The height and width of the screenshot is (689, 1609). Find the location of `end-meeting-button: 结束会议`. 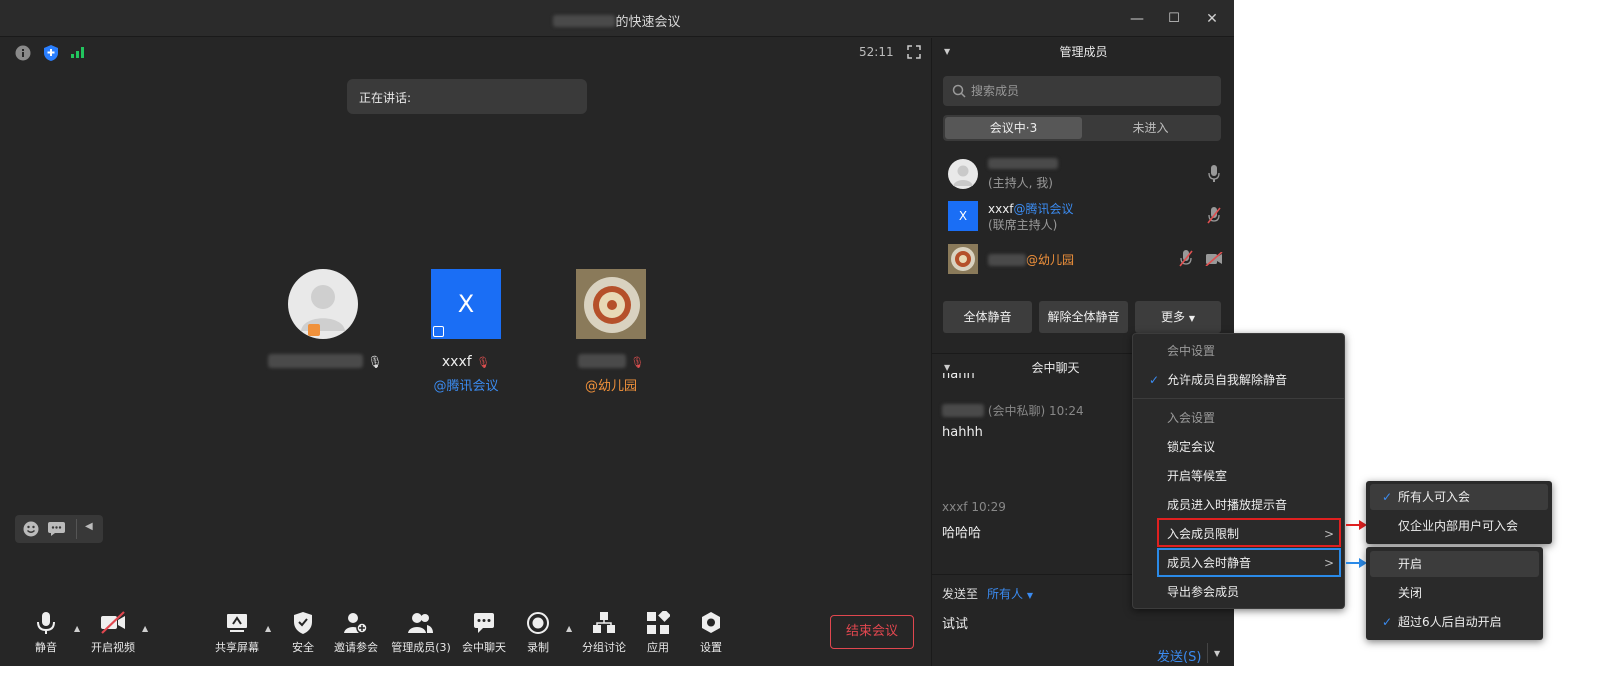

end-meeting-button: 结束会议 is located at coordinates (872, 632).